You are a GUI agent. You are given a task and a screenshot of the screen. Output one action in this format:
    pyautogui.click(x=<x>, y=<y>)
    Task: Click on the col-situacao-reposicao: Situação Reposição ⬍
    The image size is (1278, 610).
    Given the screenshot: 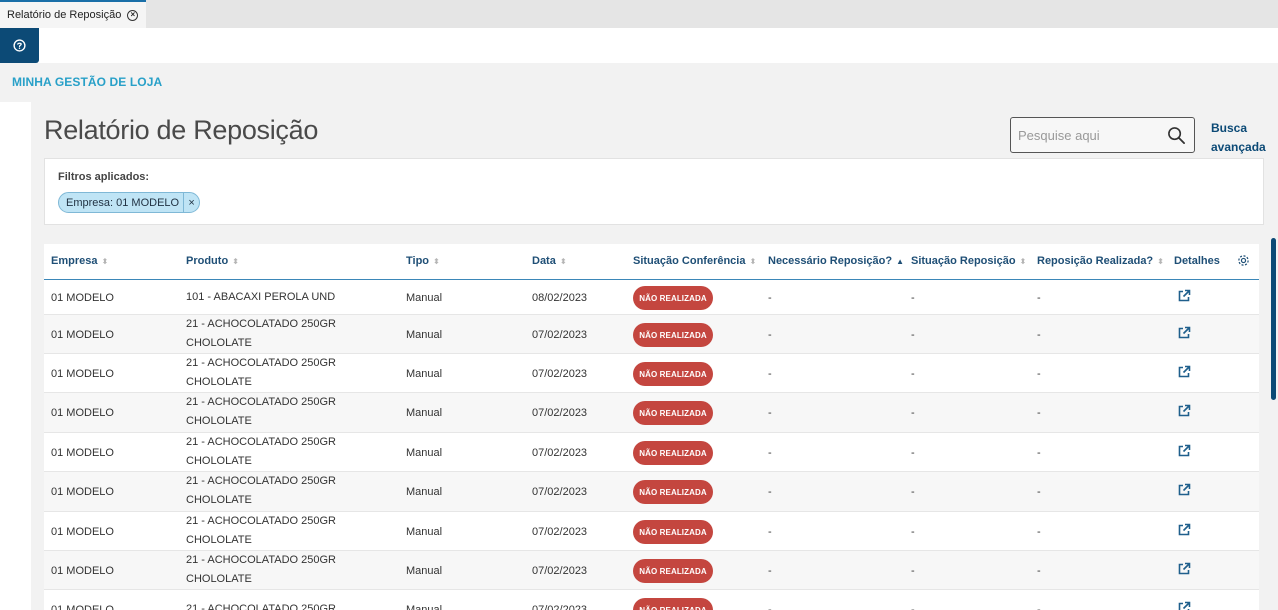 What is the action you would take?
    pyautogui.click(x=968, y=261)
    